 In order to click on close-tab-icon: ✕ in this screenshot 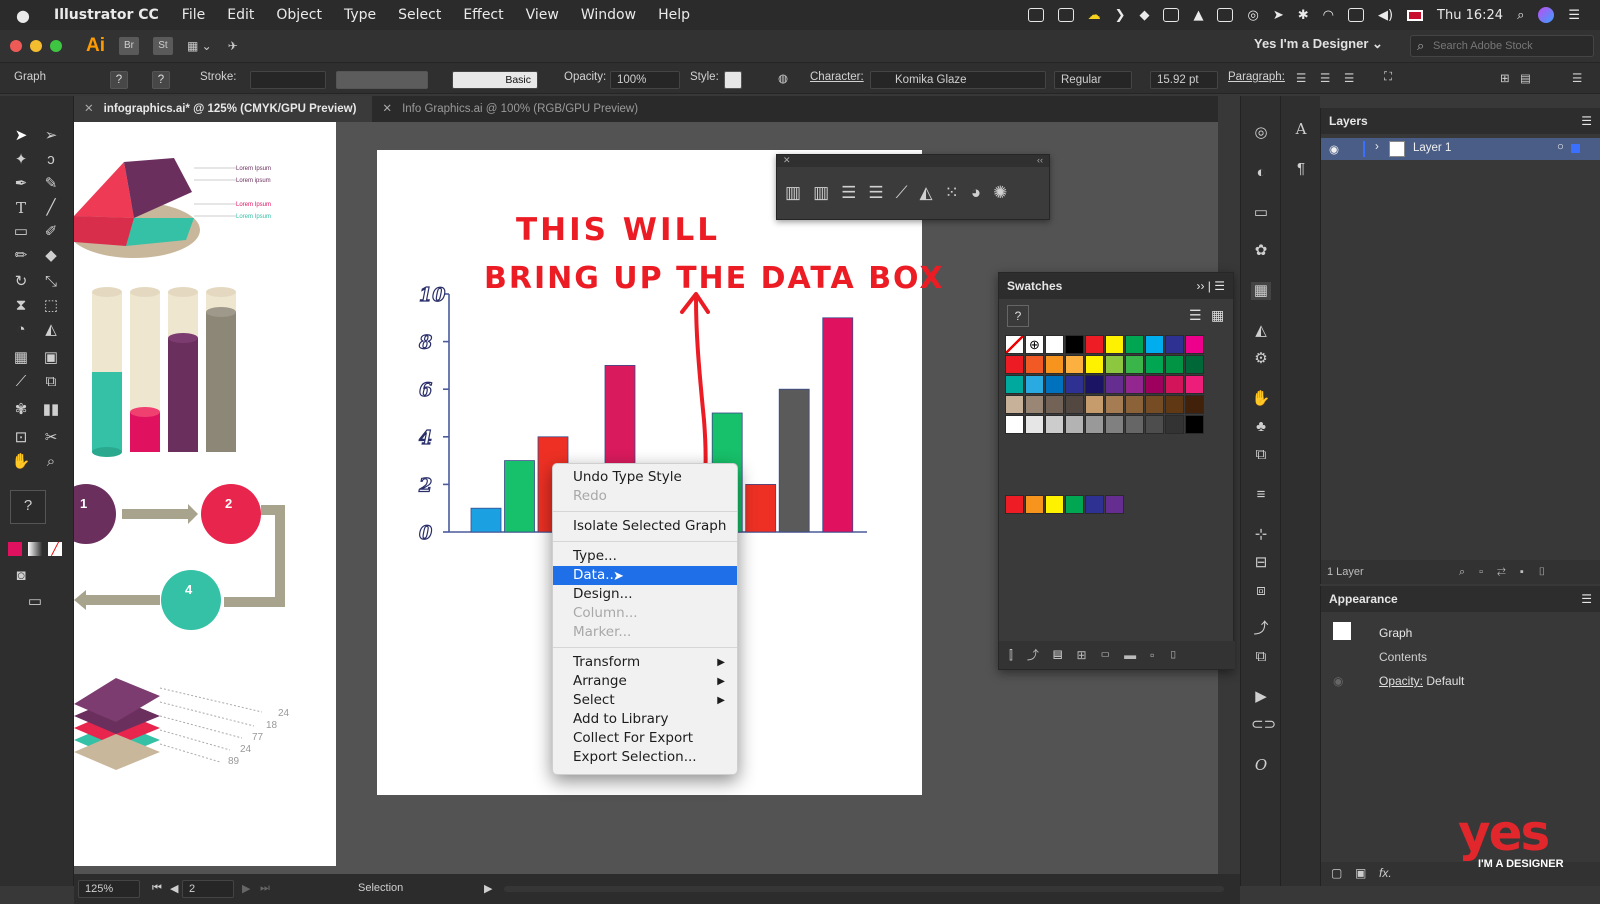, I will do `click(387, 109)`.